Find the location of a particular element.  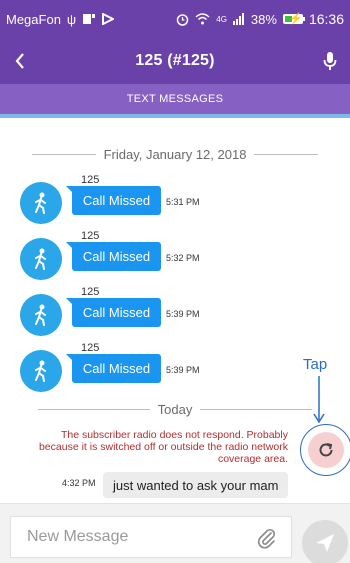

battery-icon: ⚡ is located at coordinates (293, 19).